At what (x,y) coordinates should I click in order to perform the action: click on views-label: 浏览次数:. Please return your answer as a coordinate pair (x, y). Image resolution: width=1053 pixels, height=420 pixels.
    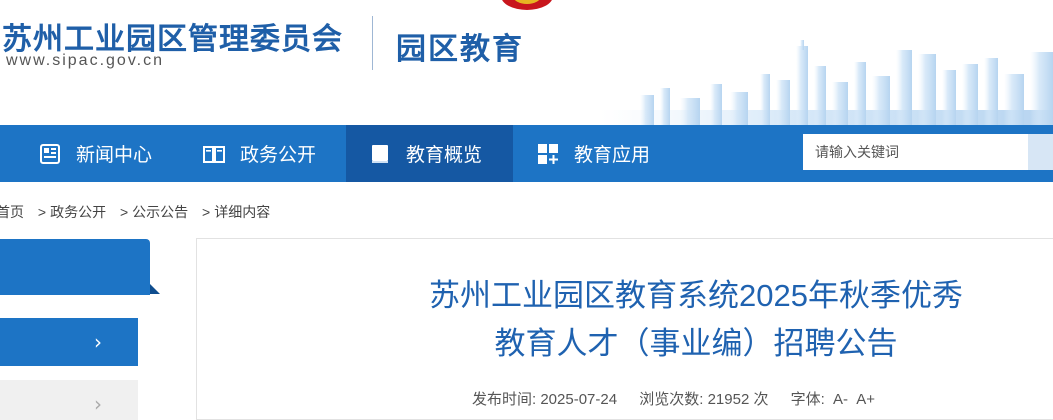
    Looking at the image, I should click on (671, 399).